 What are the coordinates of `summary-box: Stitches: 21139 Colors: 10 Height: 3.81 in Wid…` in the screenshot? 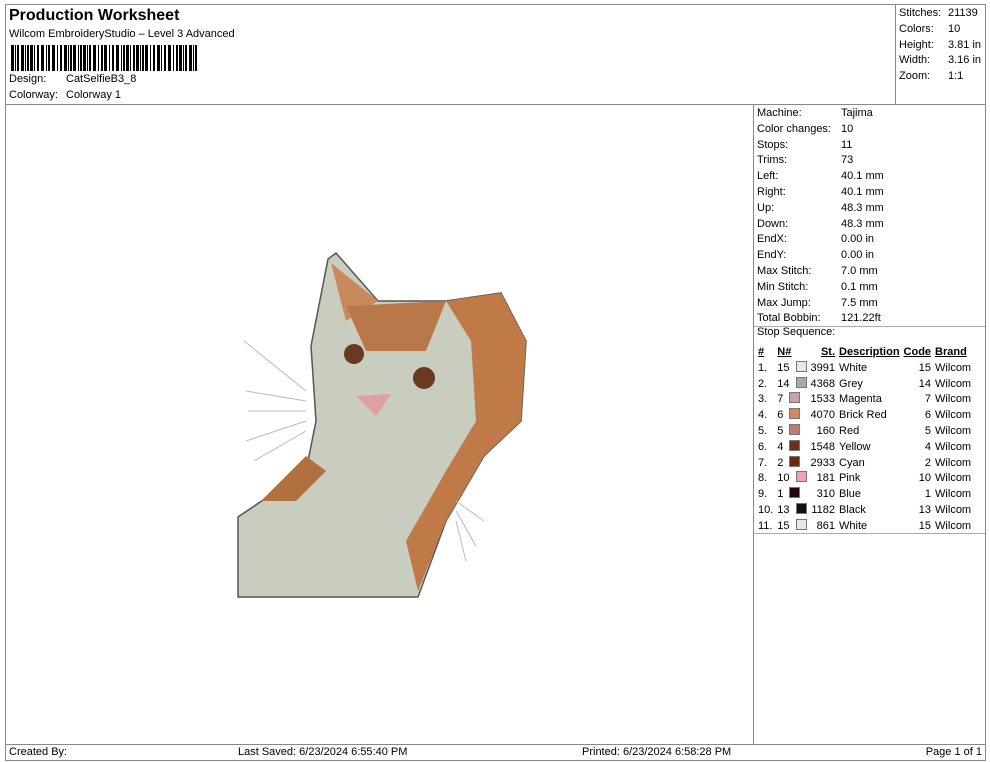 It's located at (940, 54).